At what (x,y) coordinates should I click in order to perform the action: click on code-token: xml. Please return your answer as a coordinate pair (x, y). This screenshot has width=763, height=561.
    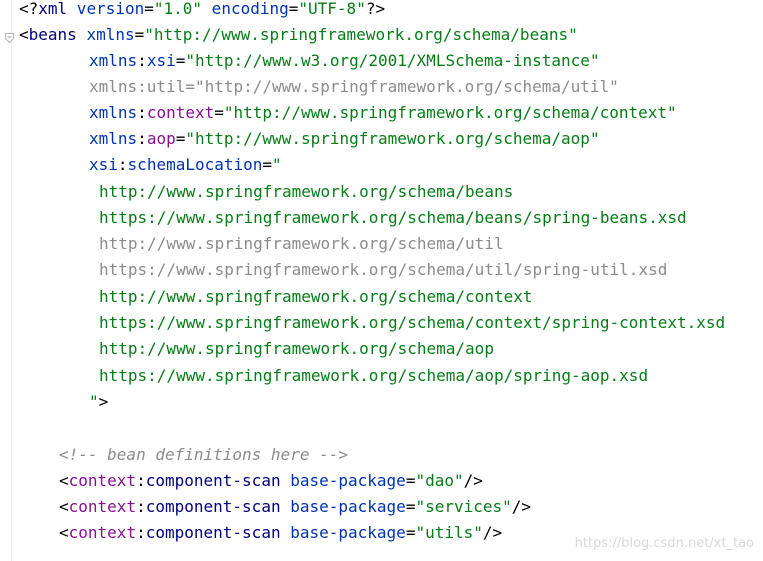
    Looking at the image, I should click on (53, 9).